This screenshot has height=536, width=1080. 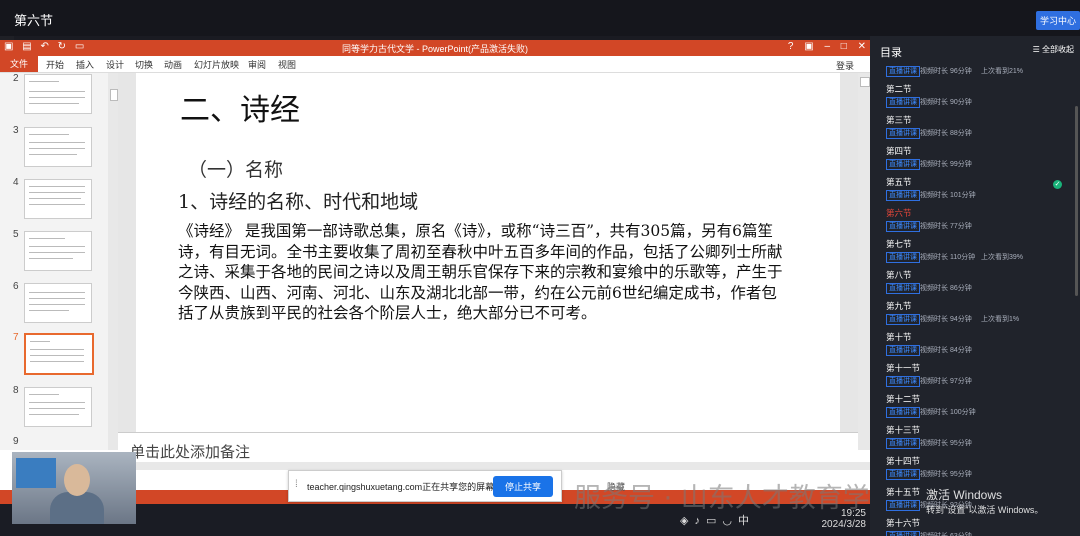 I want to click on directory-item: 第十二节 直播讲课 视频时长 100分钟, so click(x=981, y=408).